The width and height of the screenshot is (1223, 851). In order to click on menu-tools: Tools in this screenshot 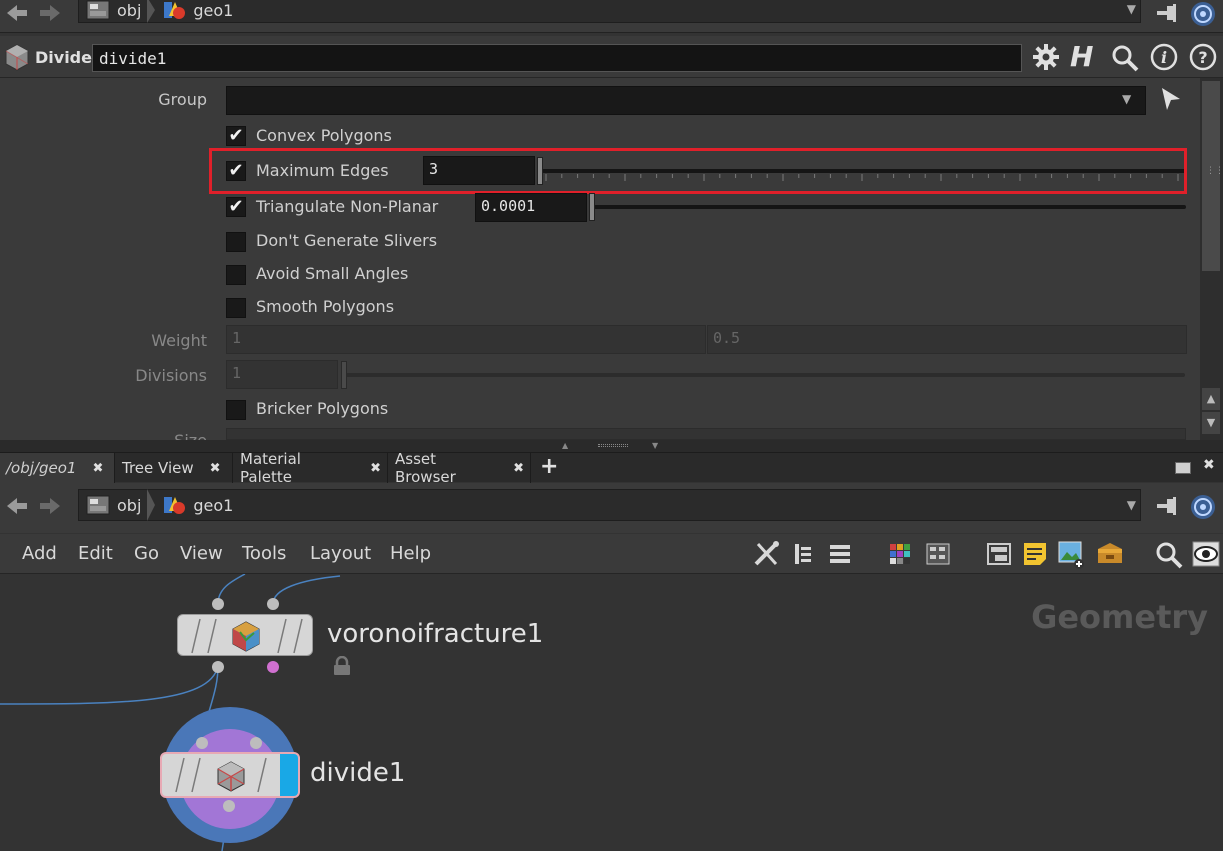, I will do `click(264, 553)`.